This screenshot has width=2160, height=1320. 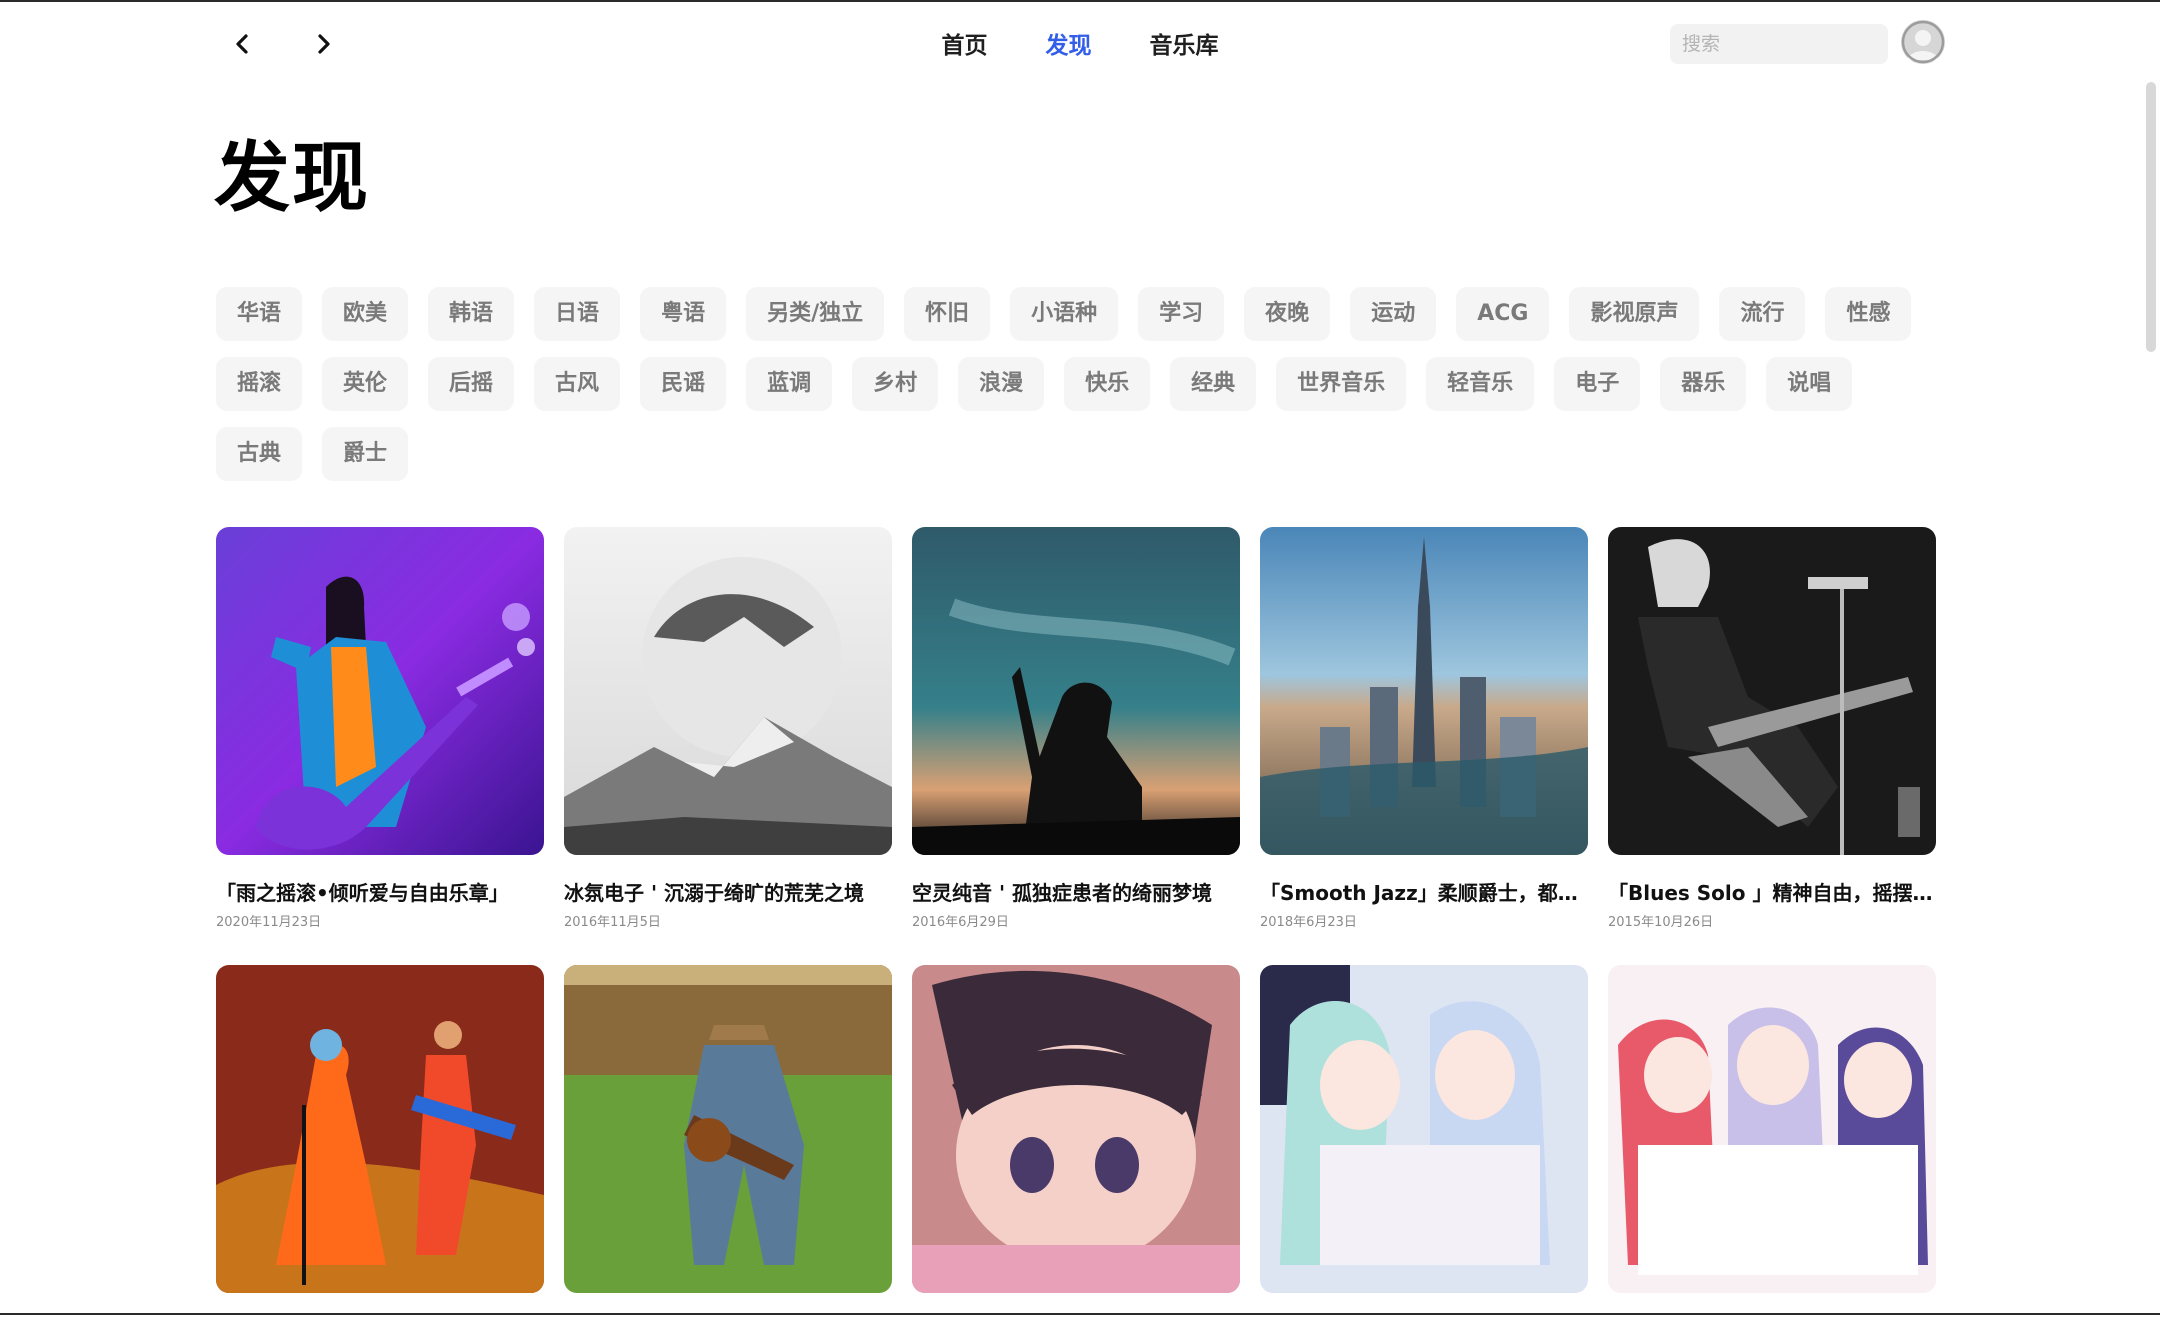 I want to click on category-tag: 性感, so click(x=1868, y=314).